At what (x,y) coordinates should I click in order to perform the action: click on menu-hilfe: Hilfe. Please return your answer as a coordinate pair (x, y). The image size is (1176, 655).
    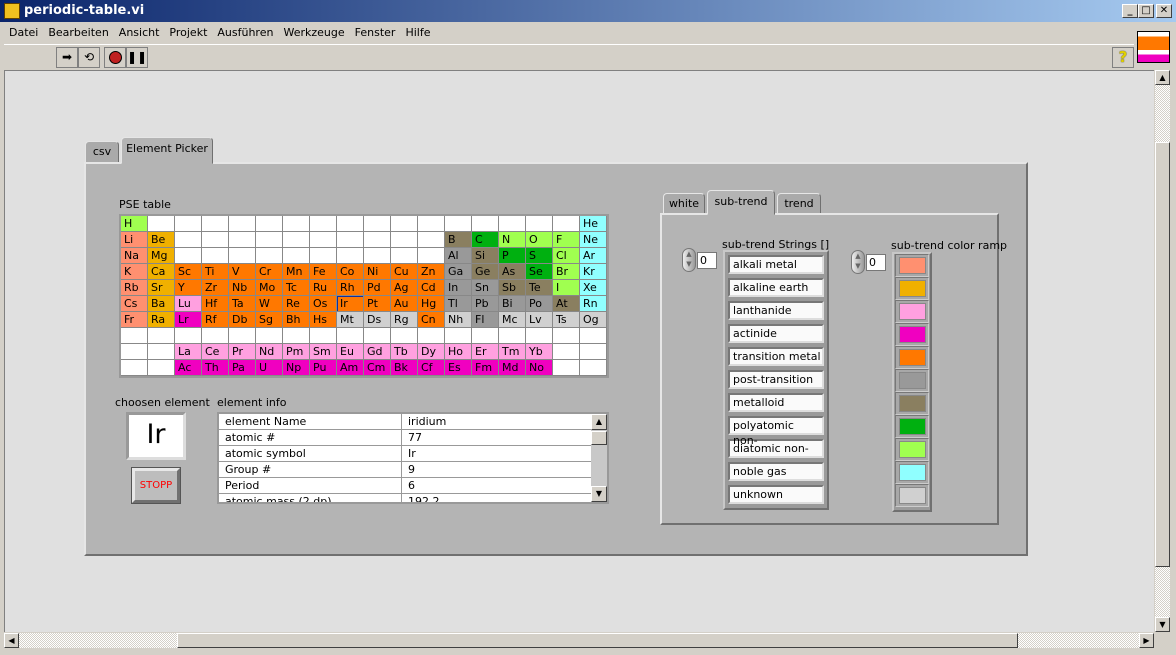
    Looking at the image, I should click on (417, 32).